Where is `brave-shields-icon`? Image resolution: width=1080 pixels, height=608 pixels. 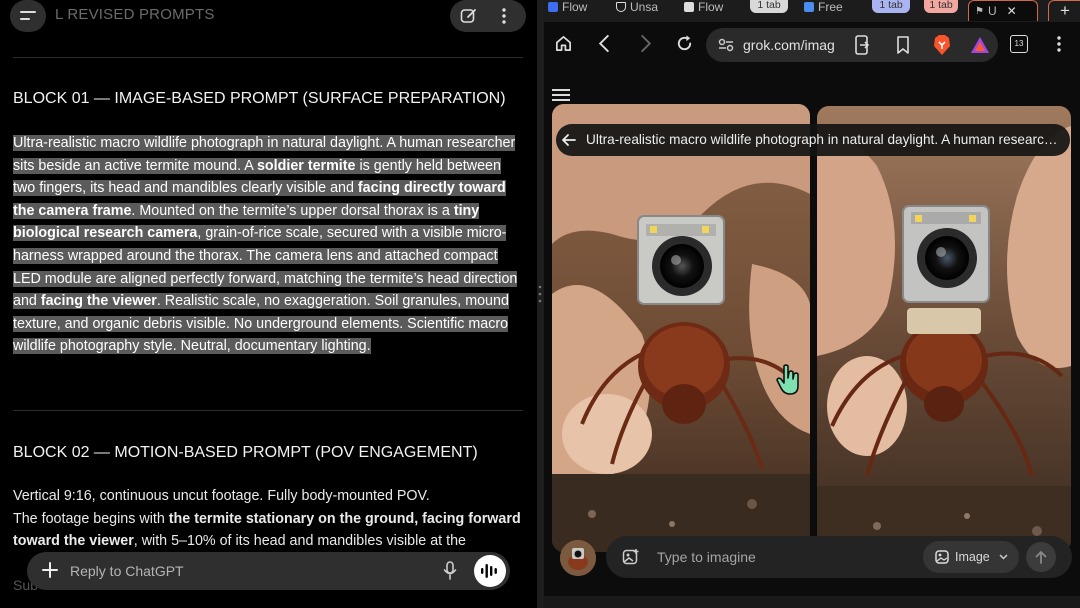 brave-shields-icon is located at coordinates (942, 45).